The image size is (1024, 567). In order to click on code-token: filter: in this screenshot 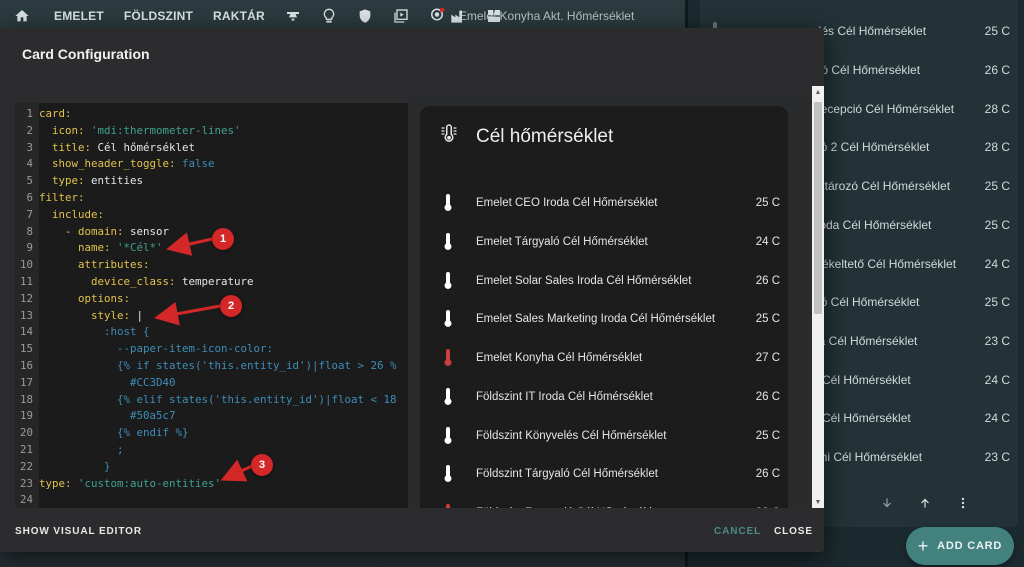, I will do `click(62, 197)`.